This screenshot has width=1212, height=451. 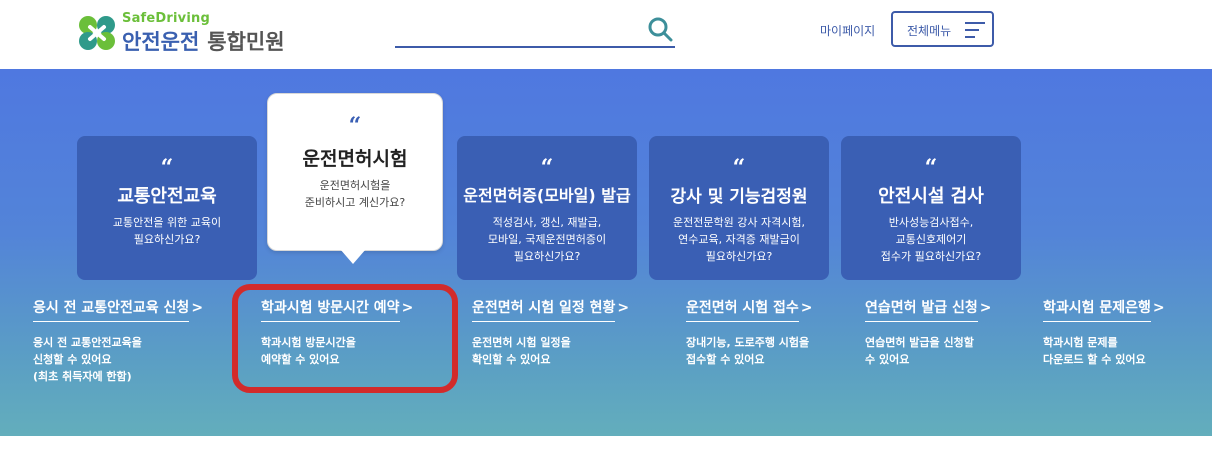 I want to click on card-traffic-safety-education: “ 교통안전교육 교통안전을 위한 교육이 필요하신가요?, so click(x=167, y=208).